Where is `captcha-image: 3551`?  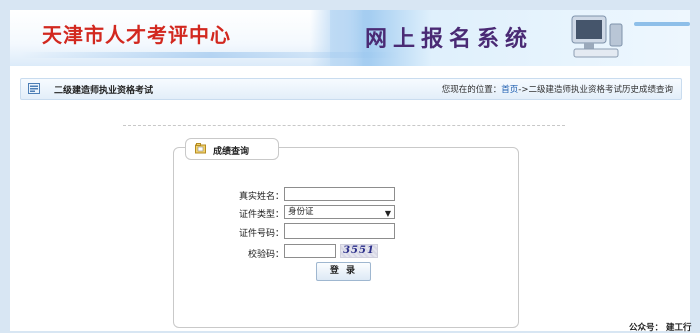 captcha-image: 3551 is located at coordinates (359, 251).